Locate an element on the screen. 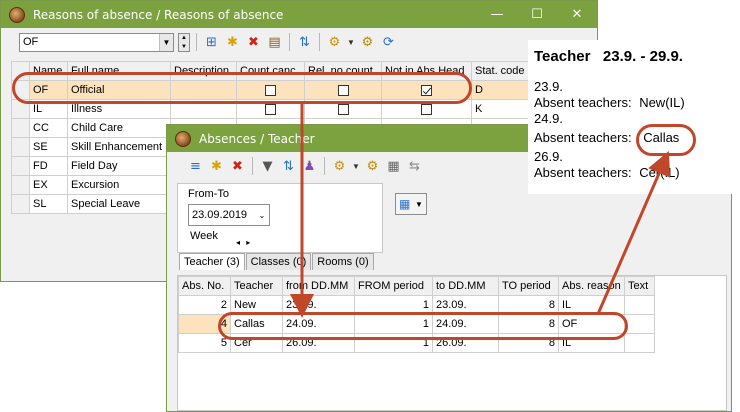 The width and height of the screenshot is (740, 412). highlight-official-row is located at coordinates (242, 88).